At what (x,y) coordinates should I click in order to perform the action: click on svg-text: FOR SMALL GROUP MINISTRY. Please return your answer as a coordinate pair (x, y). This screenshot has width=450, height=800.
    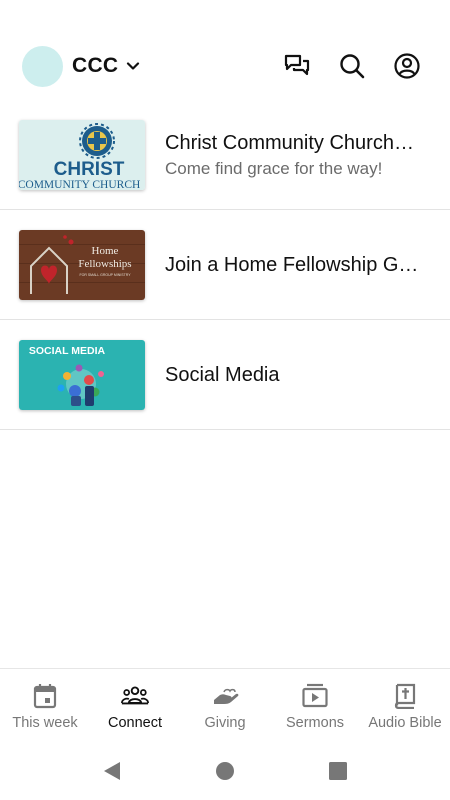
    Looking at the image, I should click on (105, 275).